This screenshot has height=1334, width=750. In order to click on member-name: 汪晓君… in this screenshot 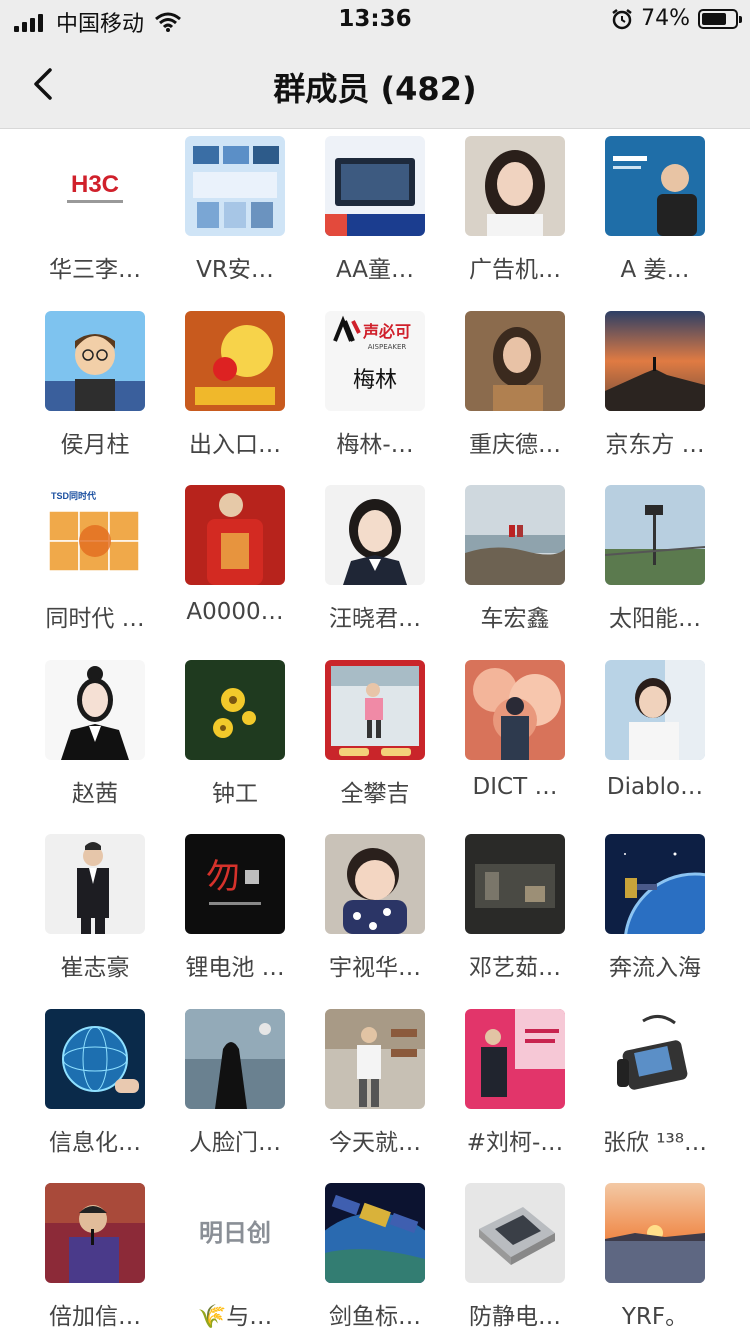, I will do `click(375, 619)`.